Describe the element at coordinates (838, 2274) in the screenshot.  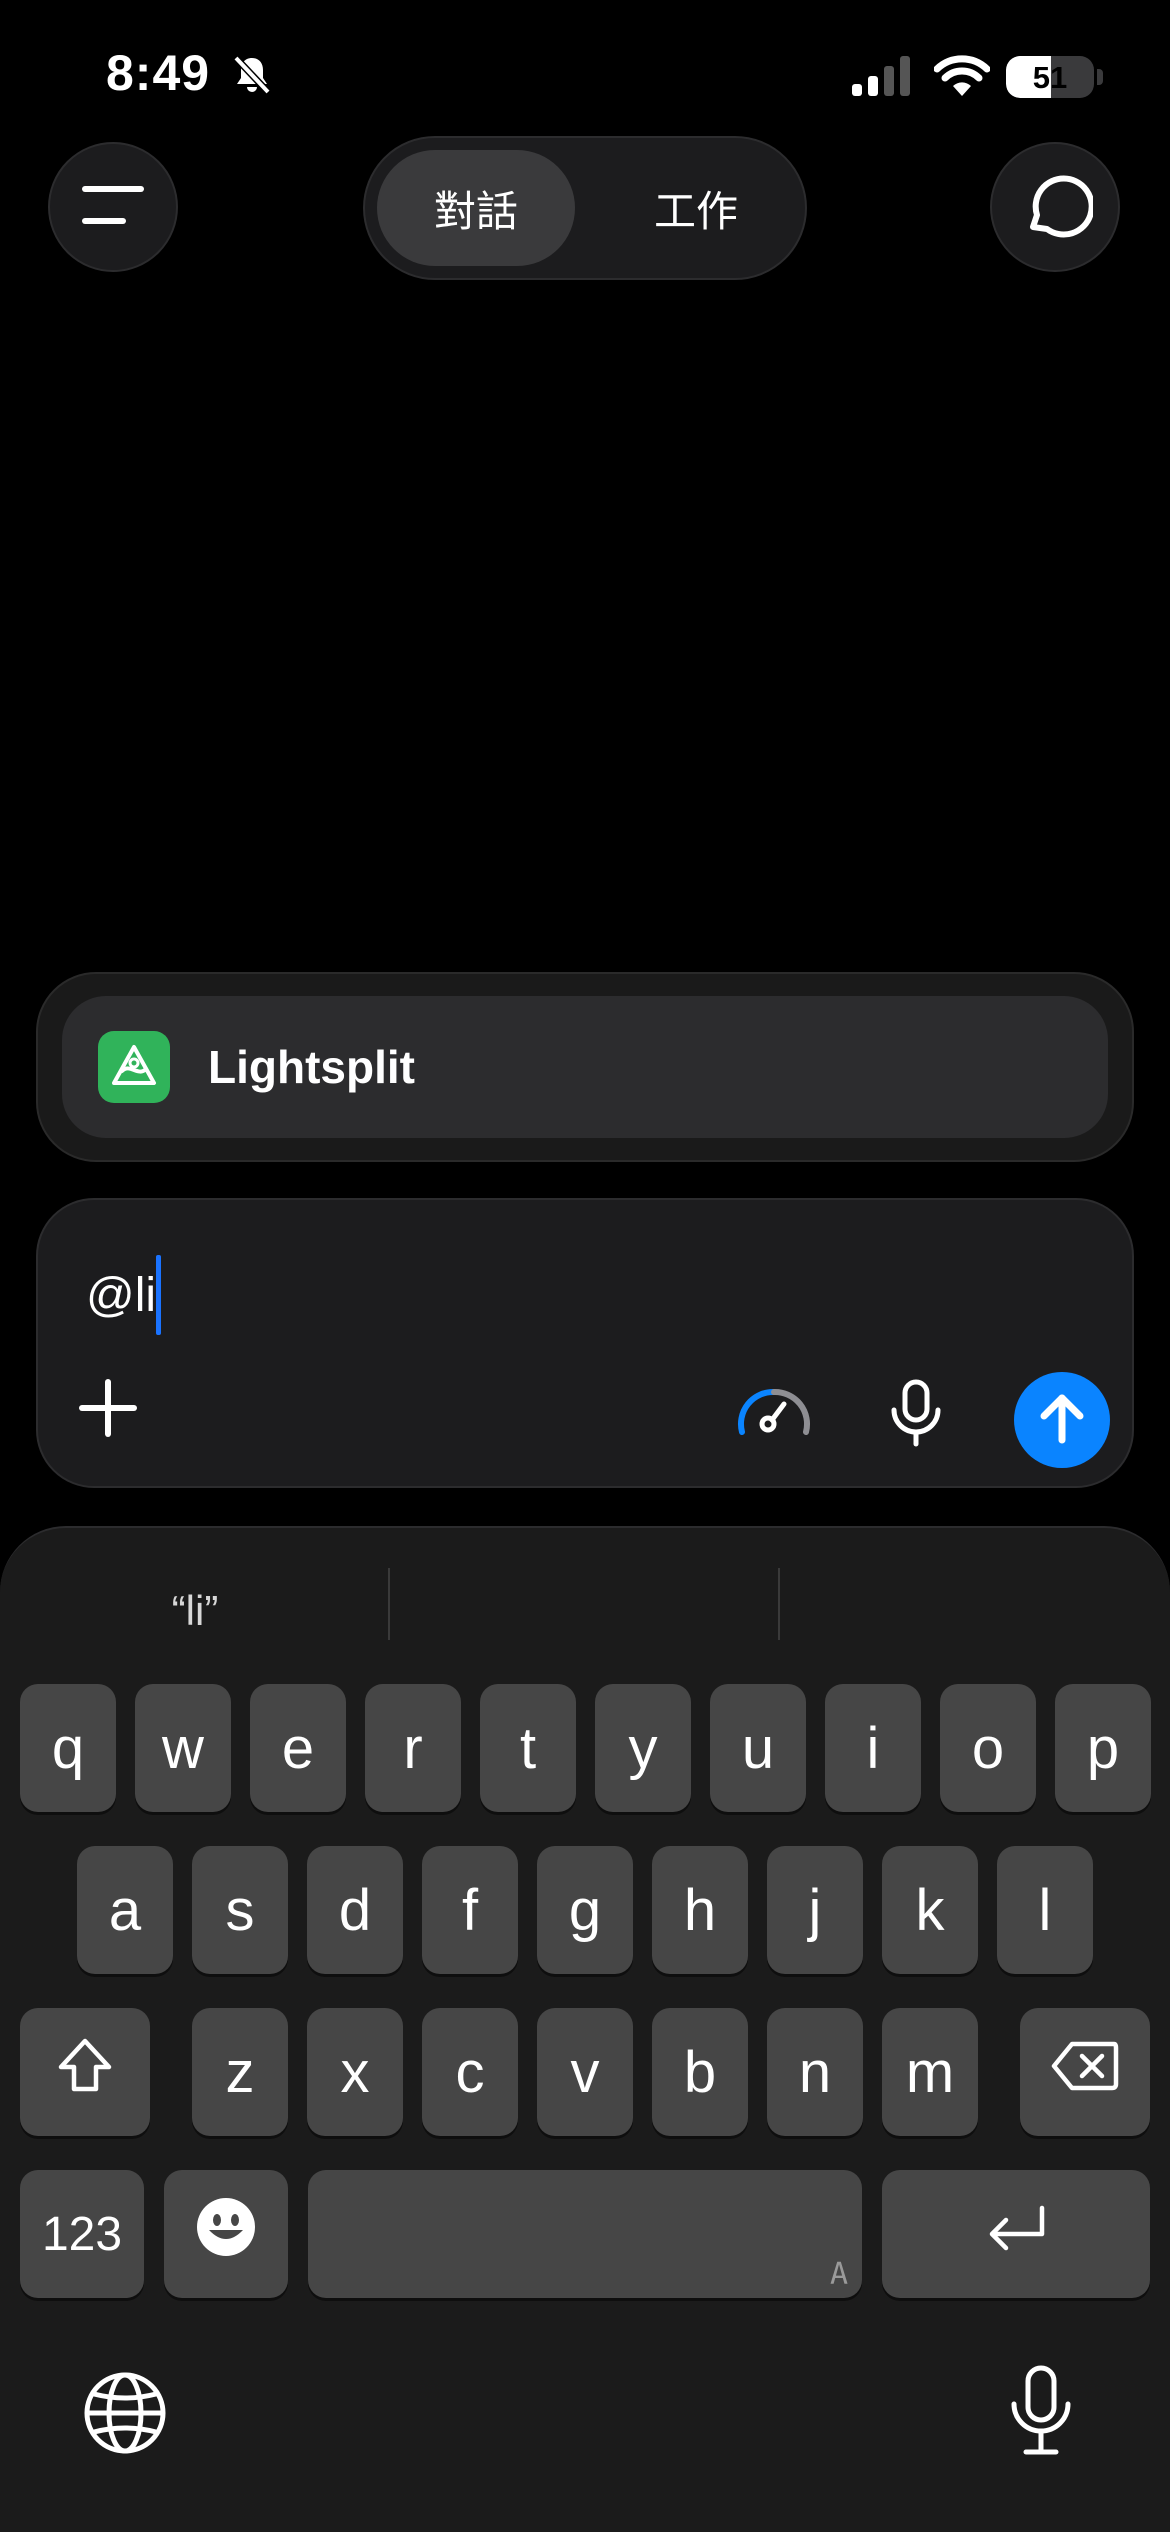
I see `space-key-hint: A` at that location.